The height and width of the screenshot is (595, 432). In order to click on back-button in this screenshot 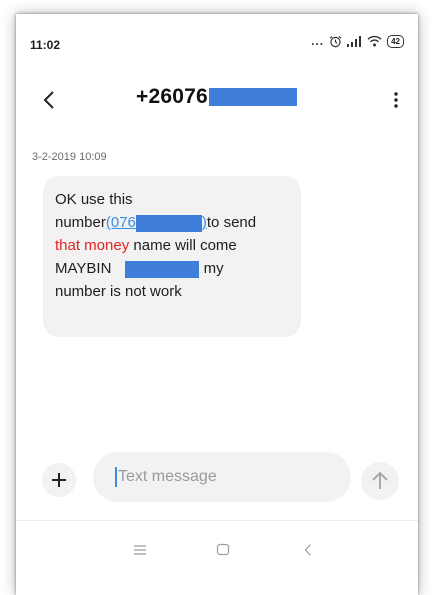, I will do `click(50, 100)`.